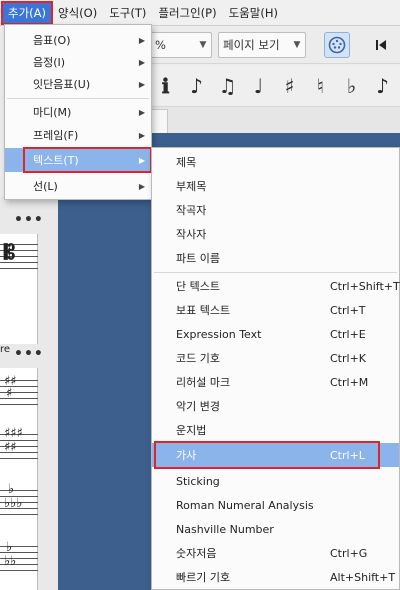 Image resolution: width=400 pixels, height=590 pixels. I want to click on sharp-icon: ♯♯♯, so click(13, 433).